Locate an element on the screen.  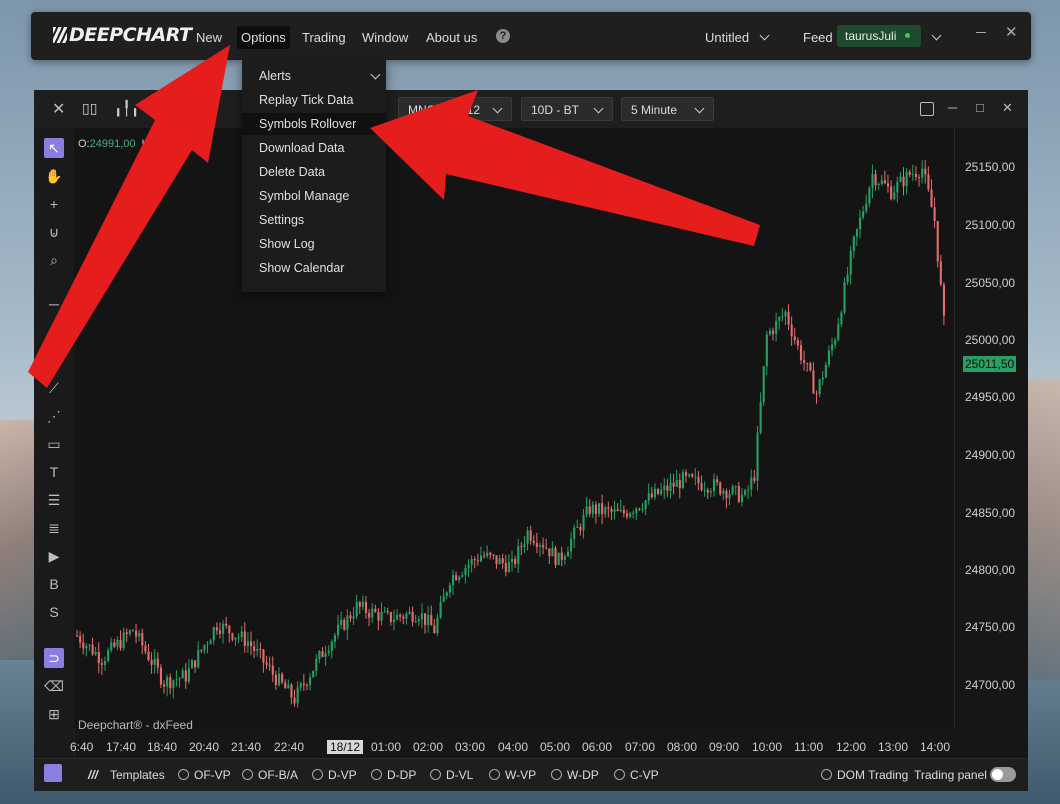
indicator-toggle: W-DP is located at coordinates (575, 775).